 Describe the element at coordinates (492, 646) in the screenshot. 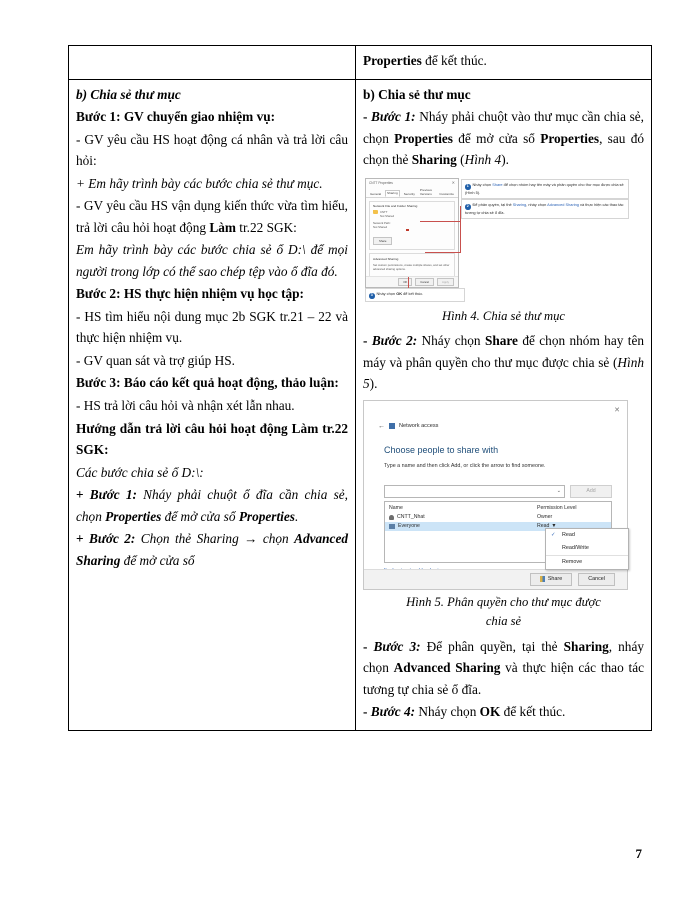

I see `right-b3-t1: Để phân quyền, tại thẻ` at that location.